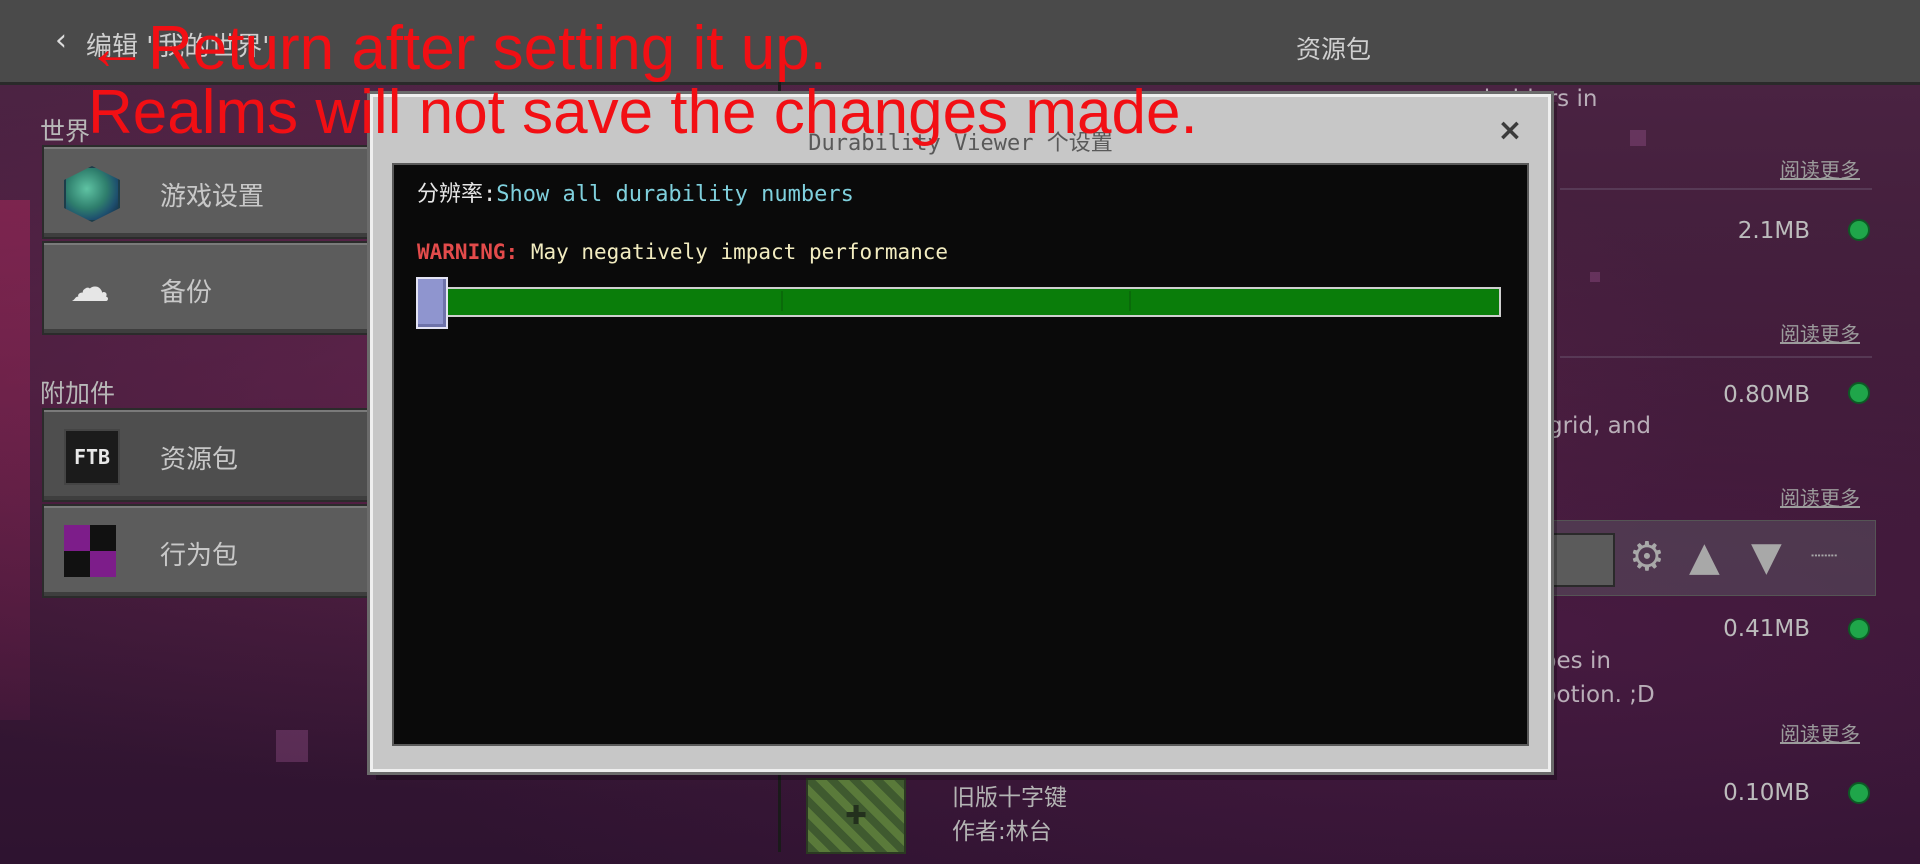 Image resolution: width=1920 pixels, height=864 pixels. Describe the element at coordinates (15, 460) in the screenshot. I see `background-glow` at that location.